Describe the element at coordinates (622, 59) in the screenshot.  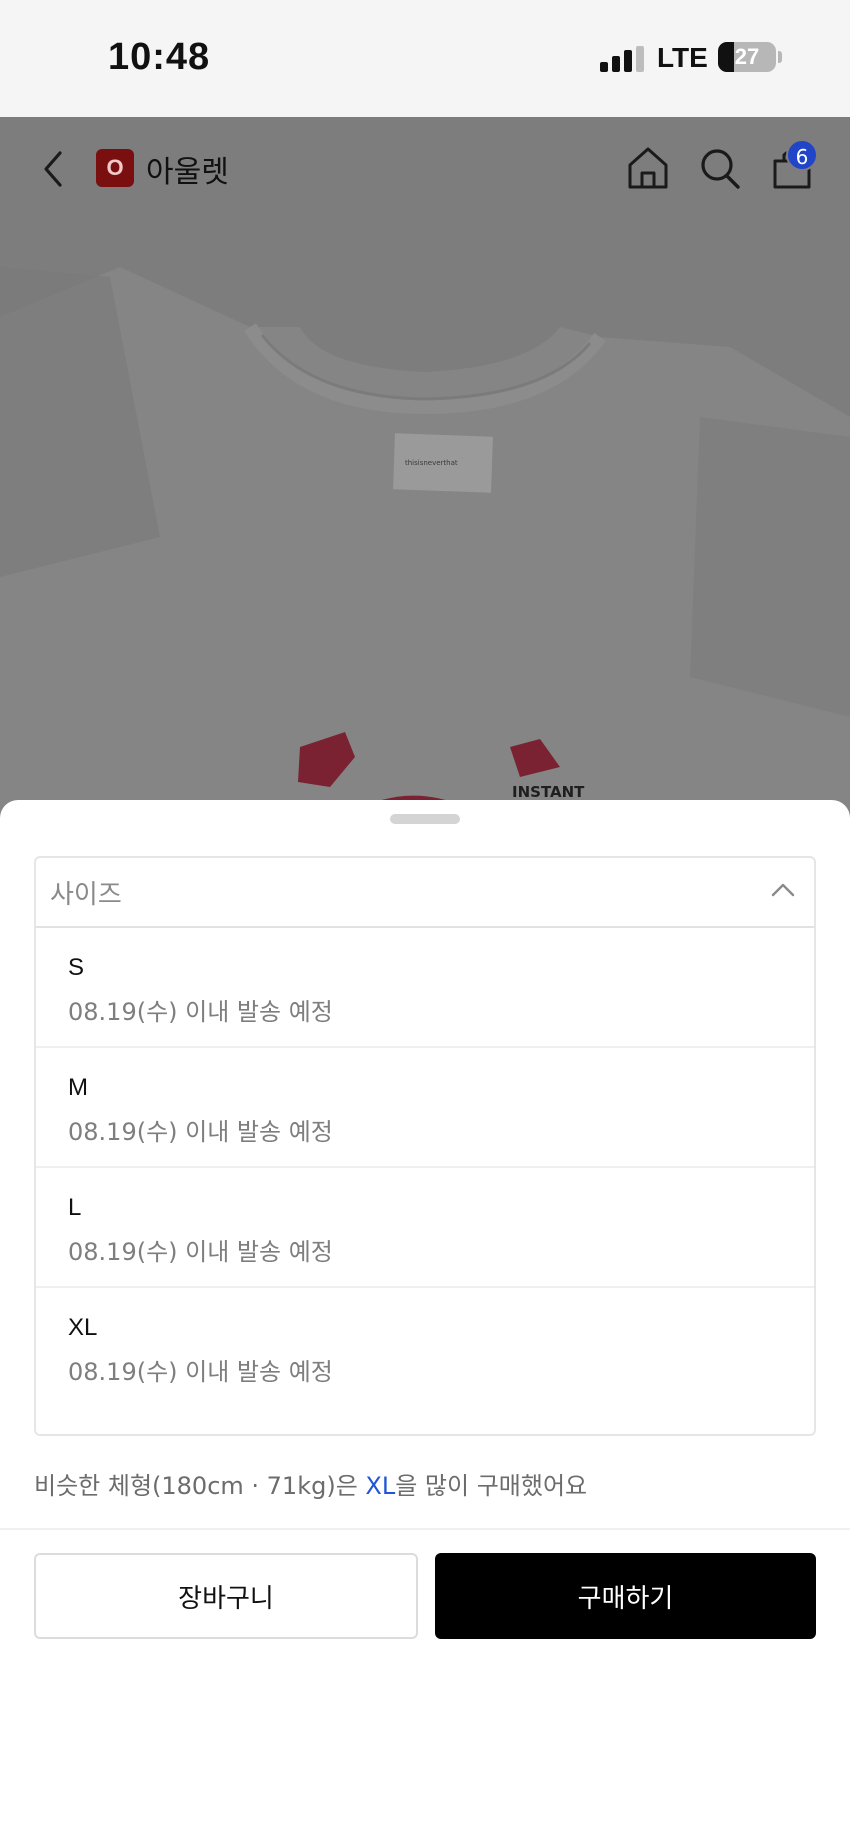
I see `signal-icon` at that location.